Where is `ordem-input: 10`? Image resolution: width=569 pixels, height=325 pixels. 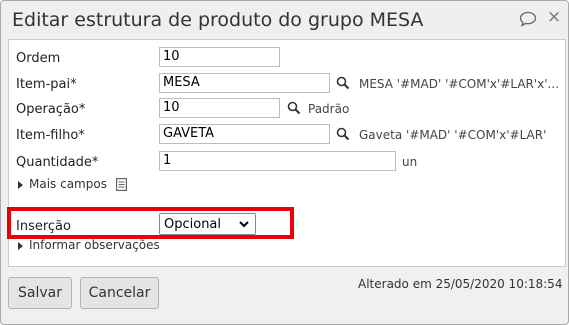 ordem-input: 10 is located at coordinates (219, 57).